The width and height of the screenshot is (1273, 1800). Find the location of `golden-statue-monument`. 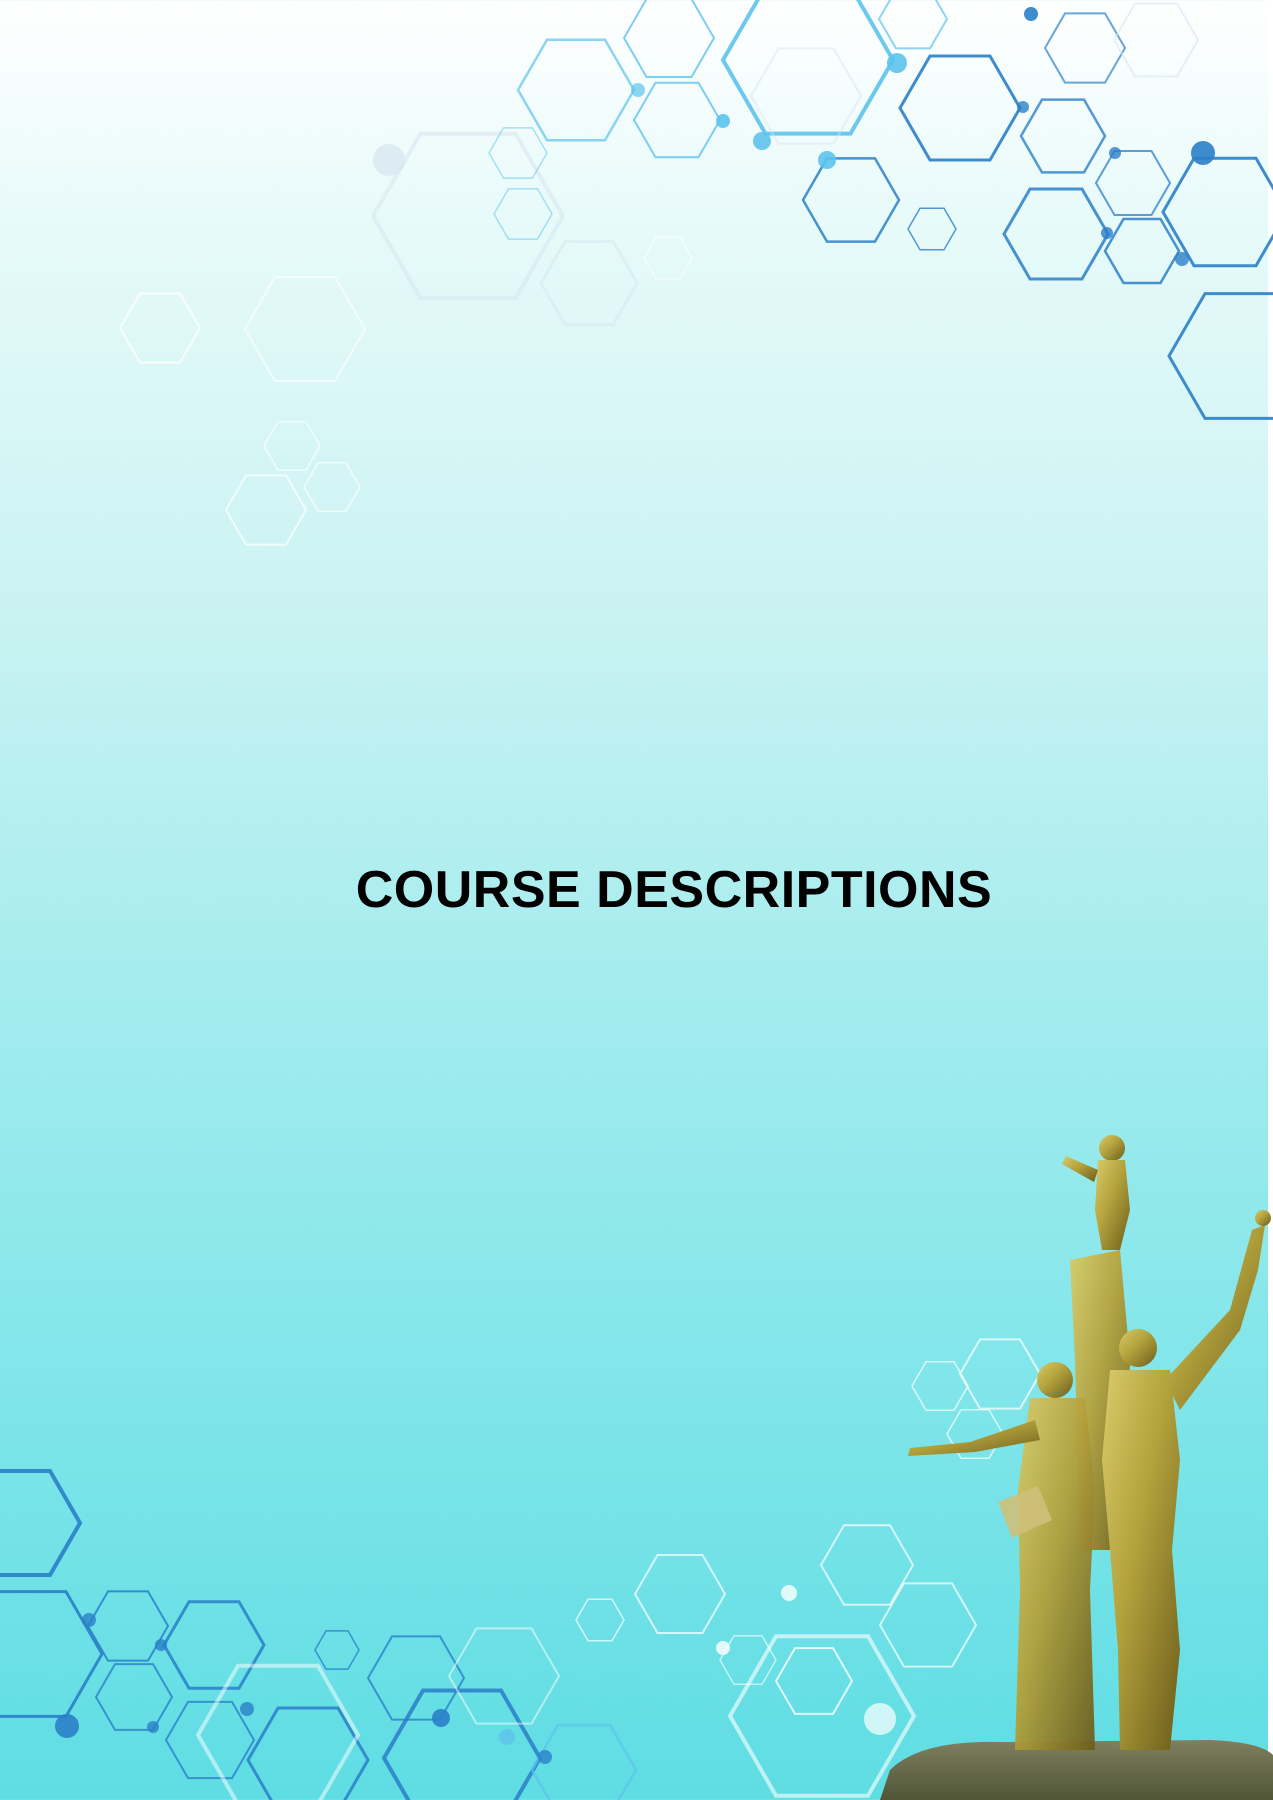

golden-statue-monument is located at coordinates (1076, 1467).